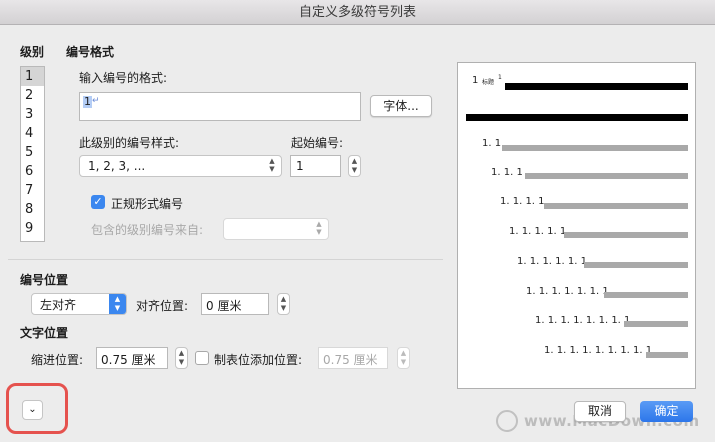  I want to click on start-number-label: 起始编号:, so click(317, 143).